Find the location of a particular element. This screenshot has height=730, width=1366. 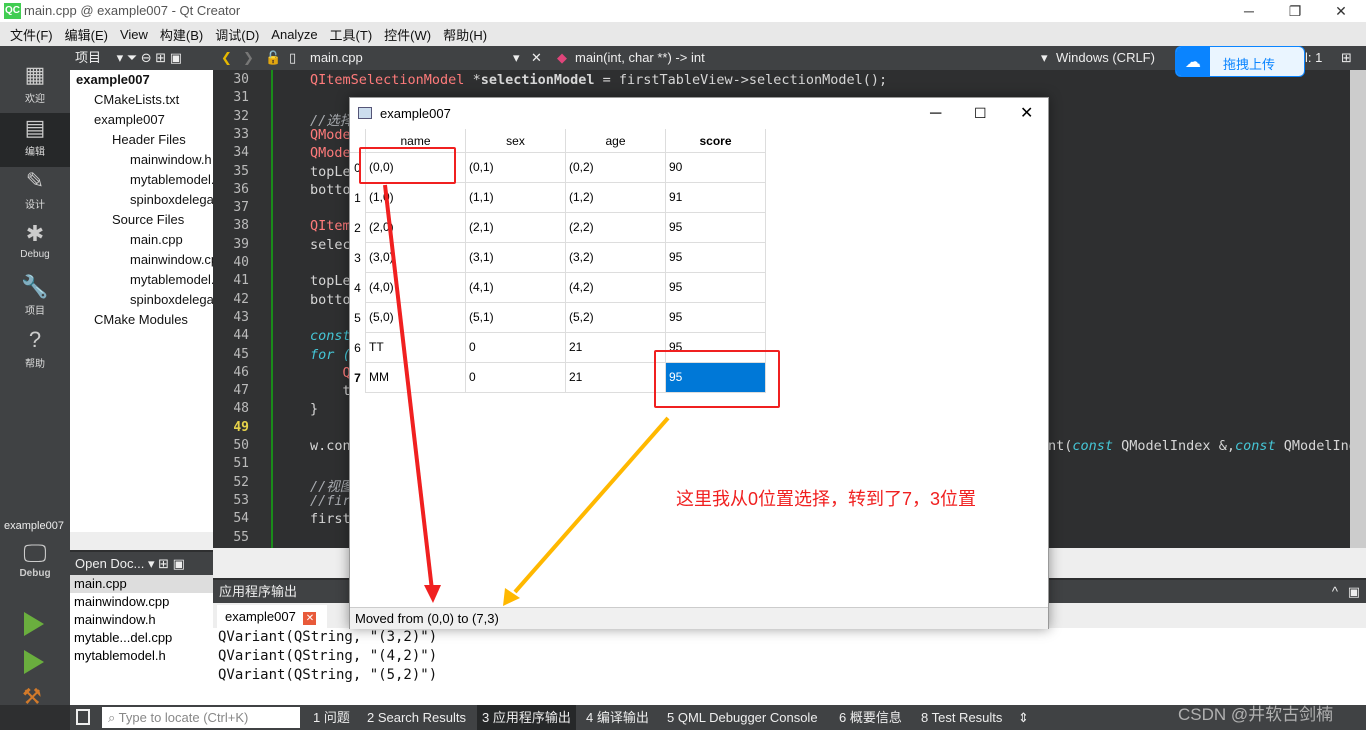

yellow-arrow is located at coordinates (591, 505).